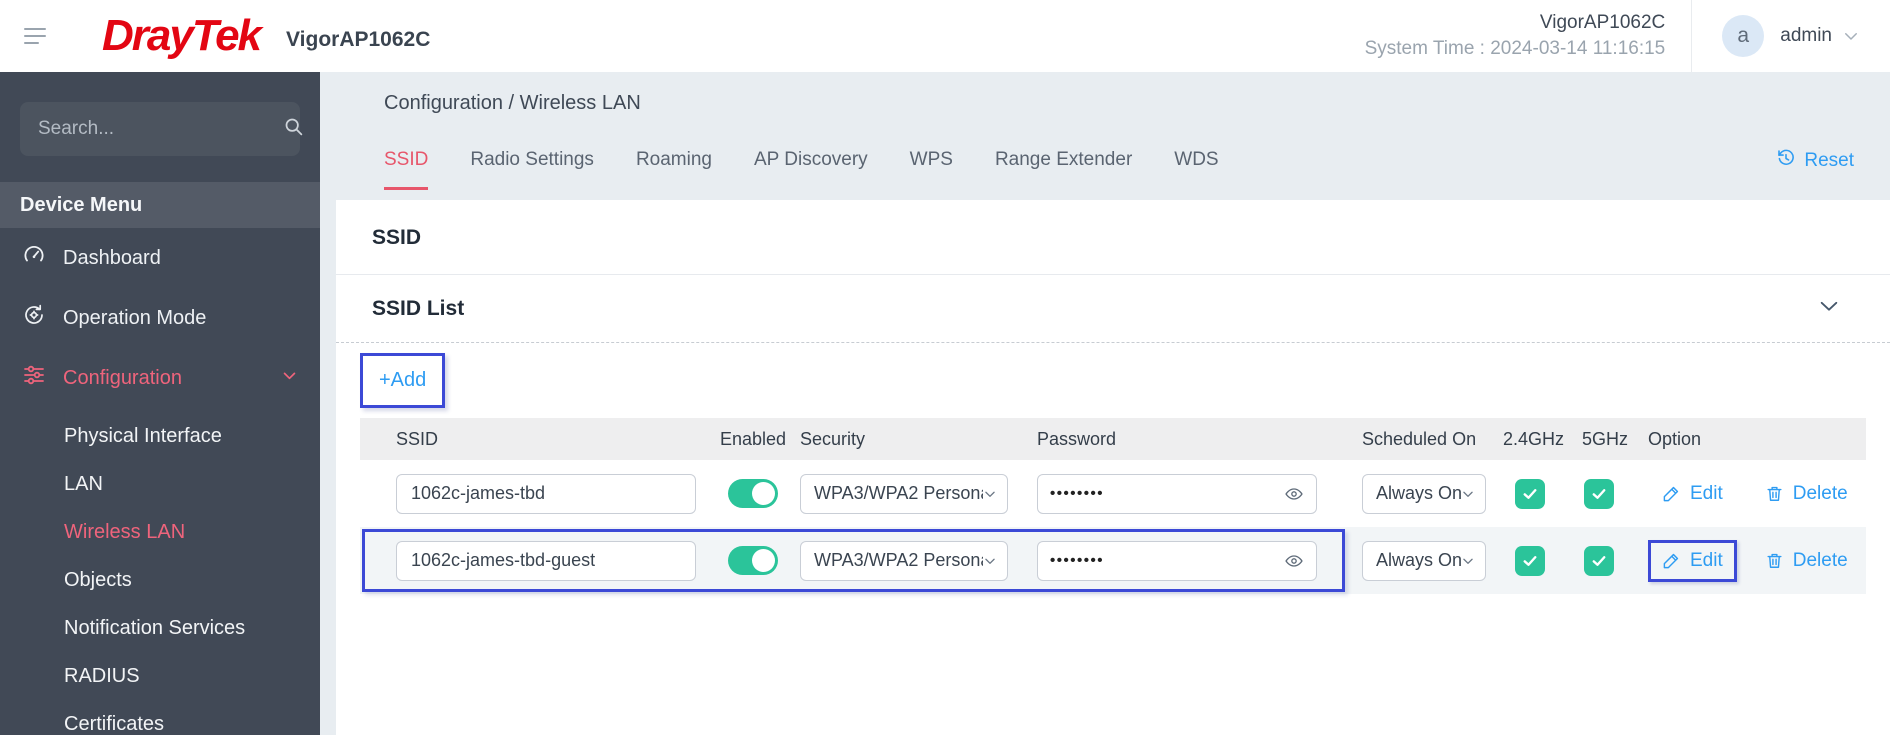 This screenshot has height=735, width=1890. What do you see at coordinates (34, 318) in the screenshot?
I see `operation-mode-icon` at bounding box center [34, 318].